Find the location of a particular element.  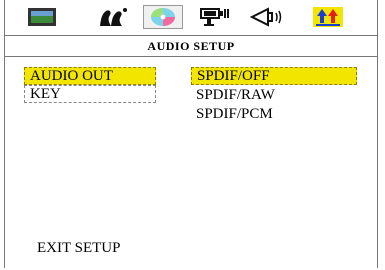

tab-preference is located at coordinates (328, 17).